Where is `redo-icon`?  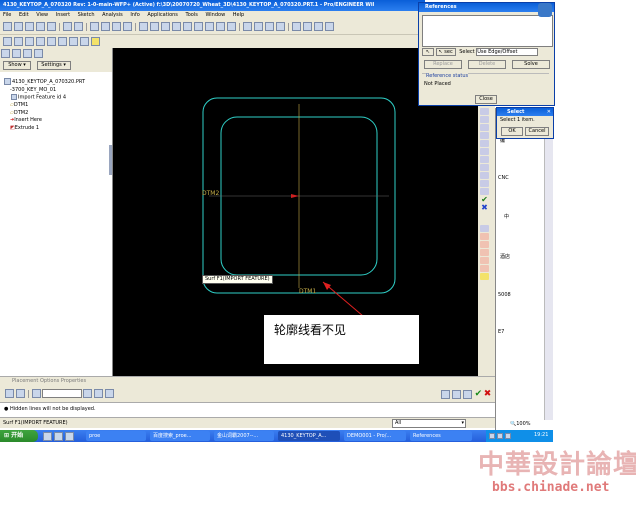 redo-icon is located at coordinates (78, 26).